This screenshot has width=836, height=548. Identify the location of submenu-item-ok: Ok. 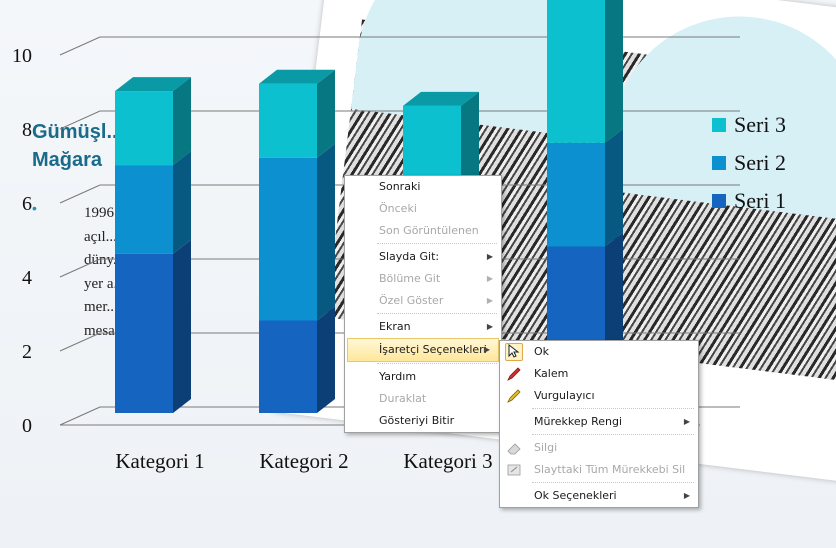
(599, 352).